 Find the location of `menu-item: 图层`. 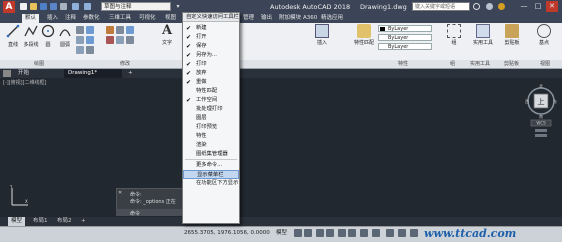

menu-item: 图层 is located at coordinates (211, 118).